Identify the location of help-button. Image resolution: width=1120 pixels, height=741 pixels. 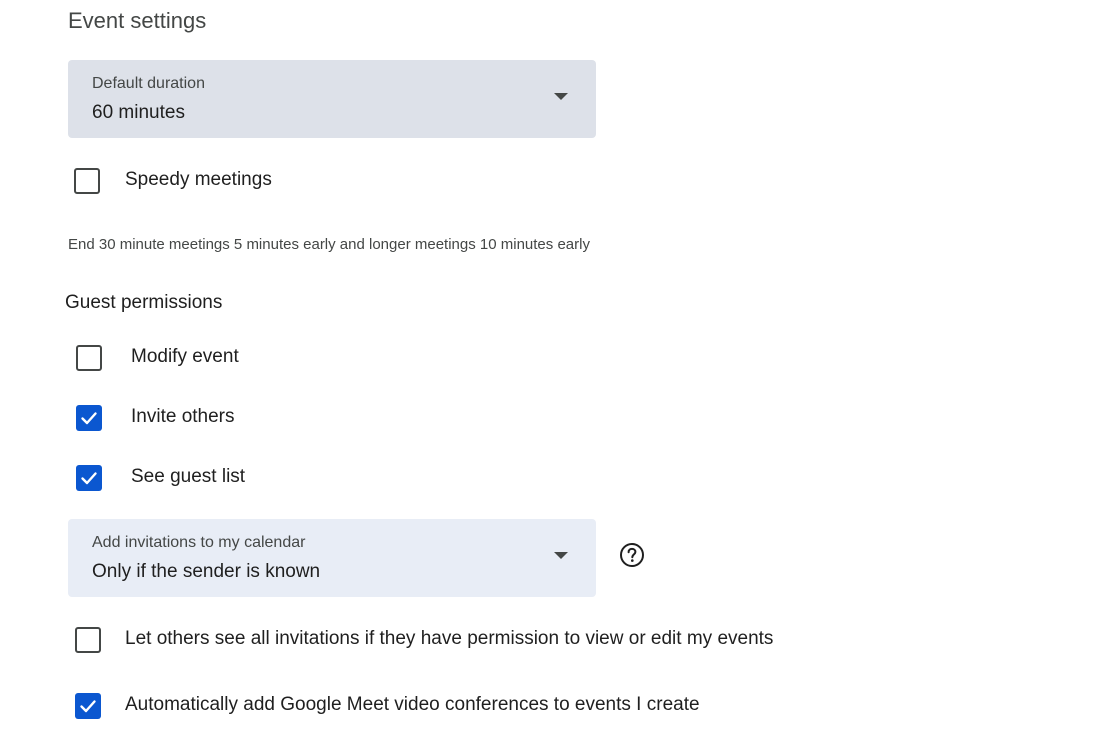
(632, 555).